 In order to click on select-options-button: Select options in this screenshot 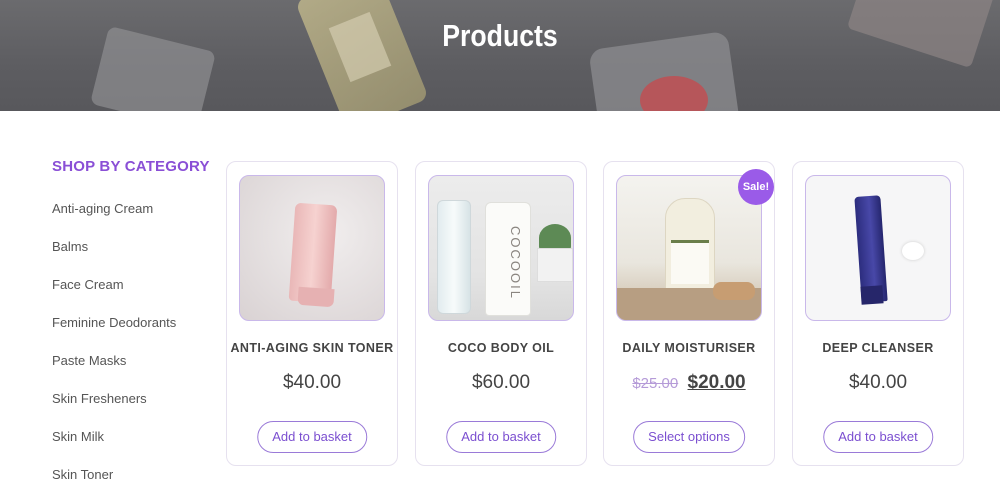, I will do `click(689, 437)`.